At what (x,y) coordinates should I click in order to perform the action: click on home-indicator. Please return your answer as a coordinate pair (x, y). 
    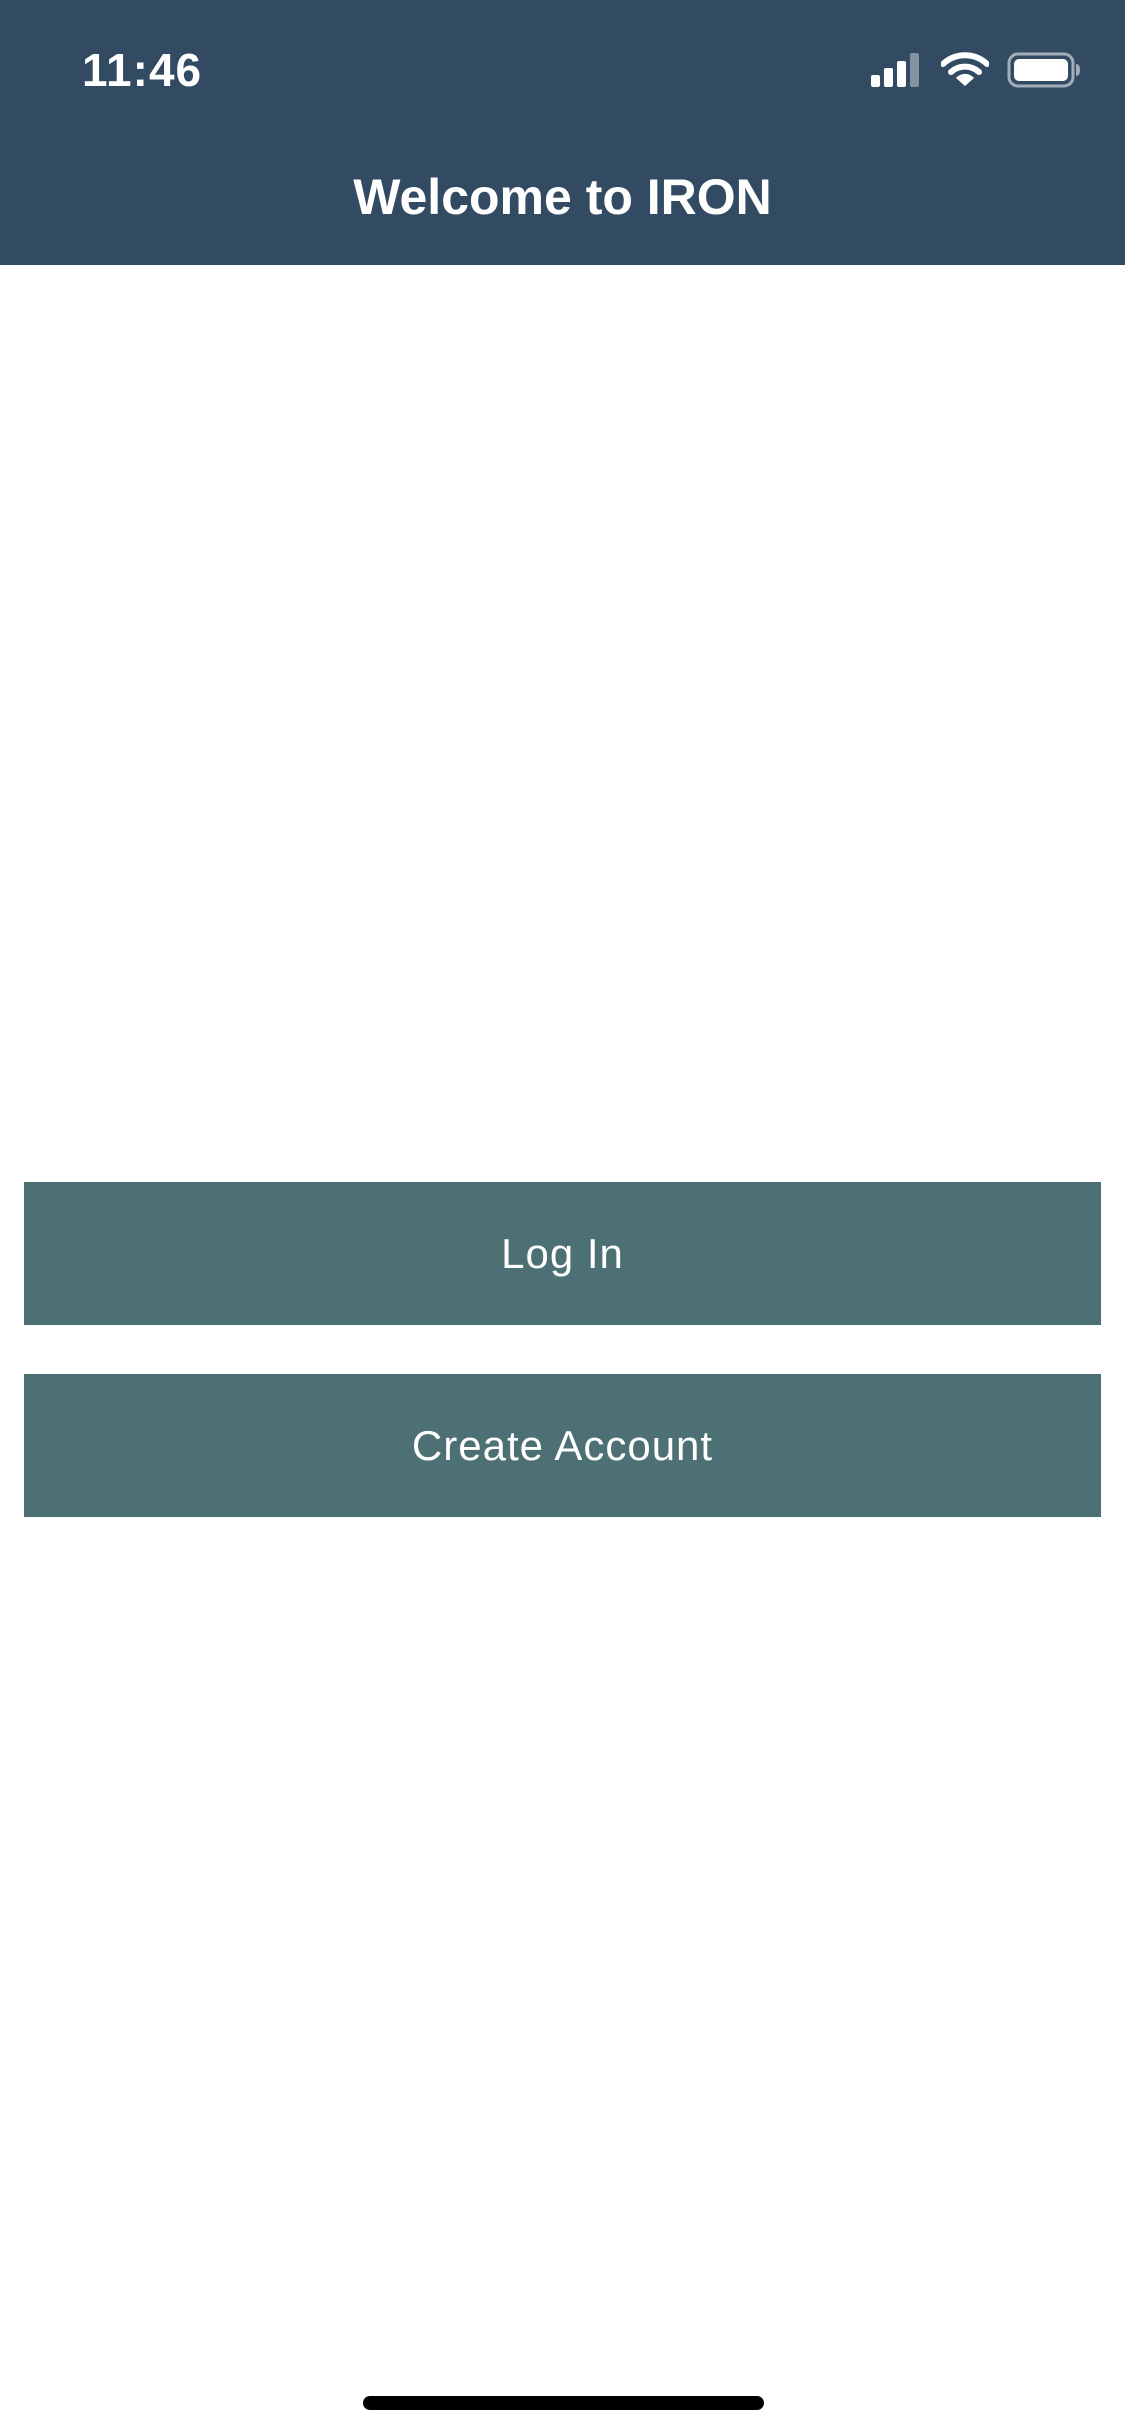
    Looking at the image, I should click on (563, 2403).